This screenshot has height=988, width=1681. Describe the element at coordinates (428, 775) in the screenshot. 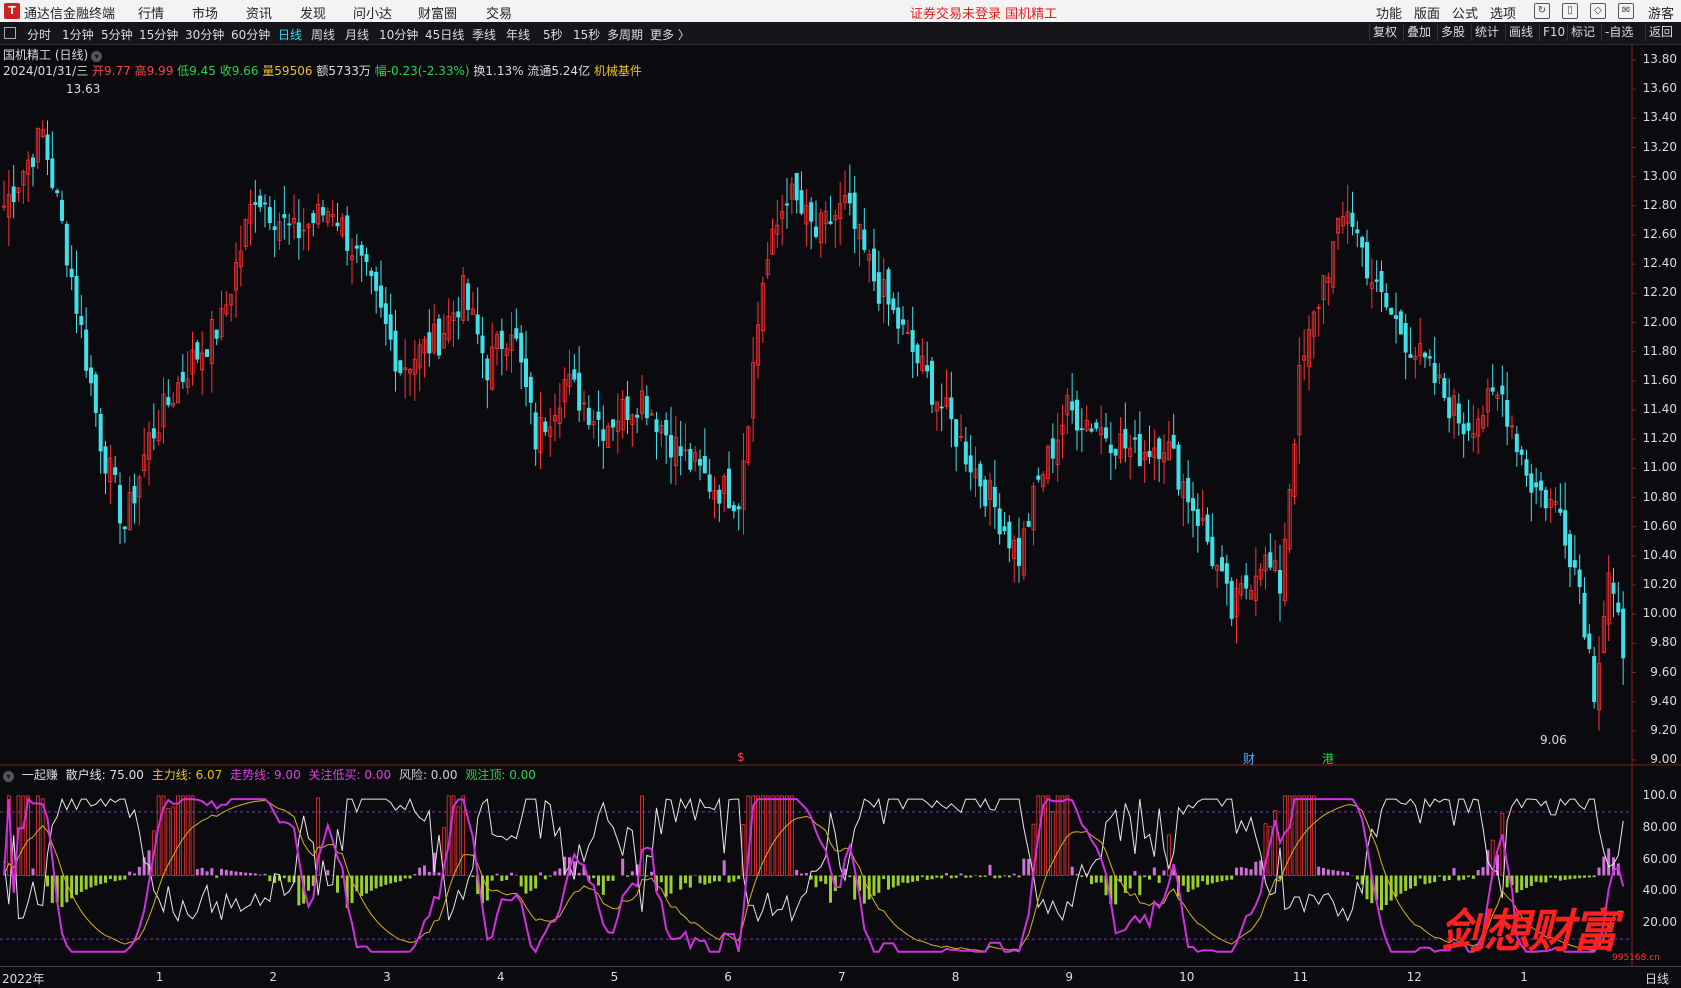

I see `indicator-risk: 风险: 0.00` at that location.